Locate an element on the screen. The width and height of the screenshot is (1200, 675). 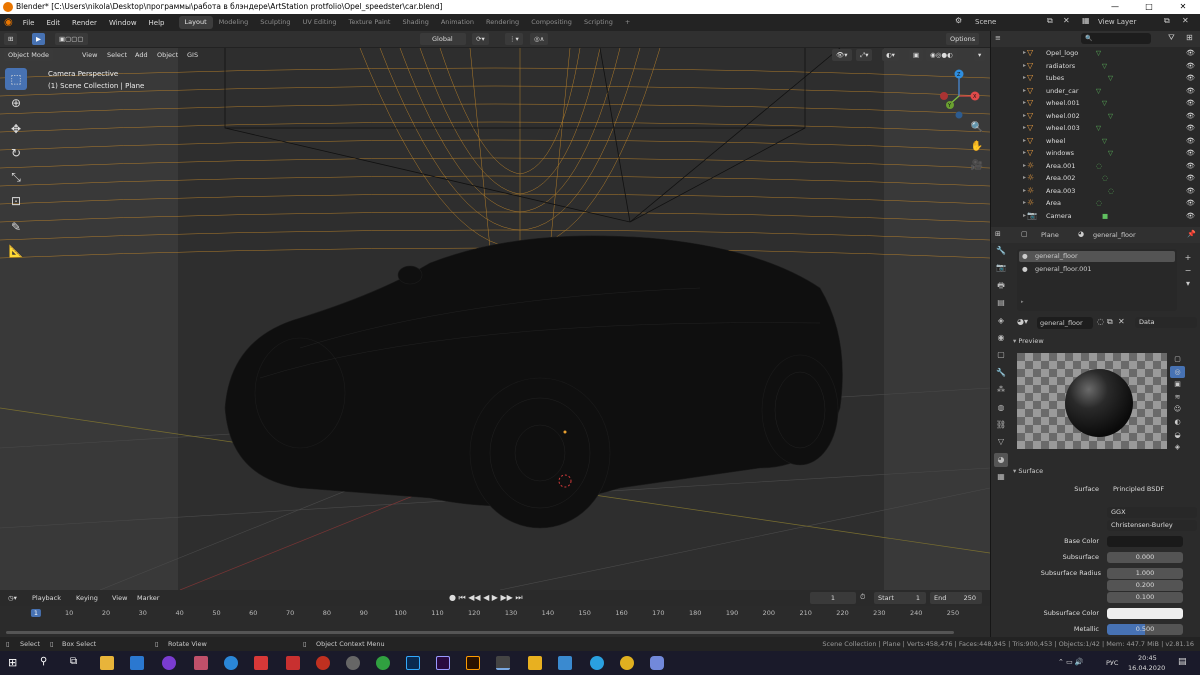
tab-scripting: Scripting is located at coordinates (598, 22).